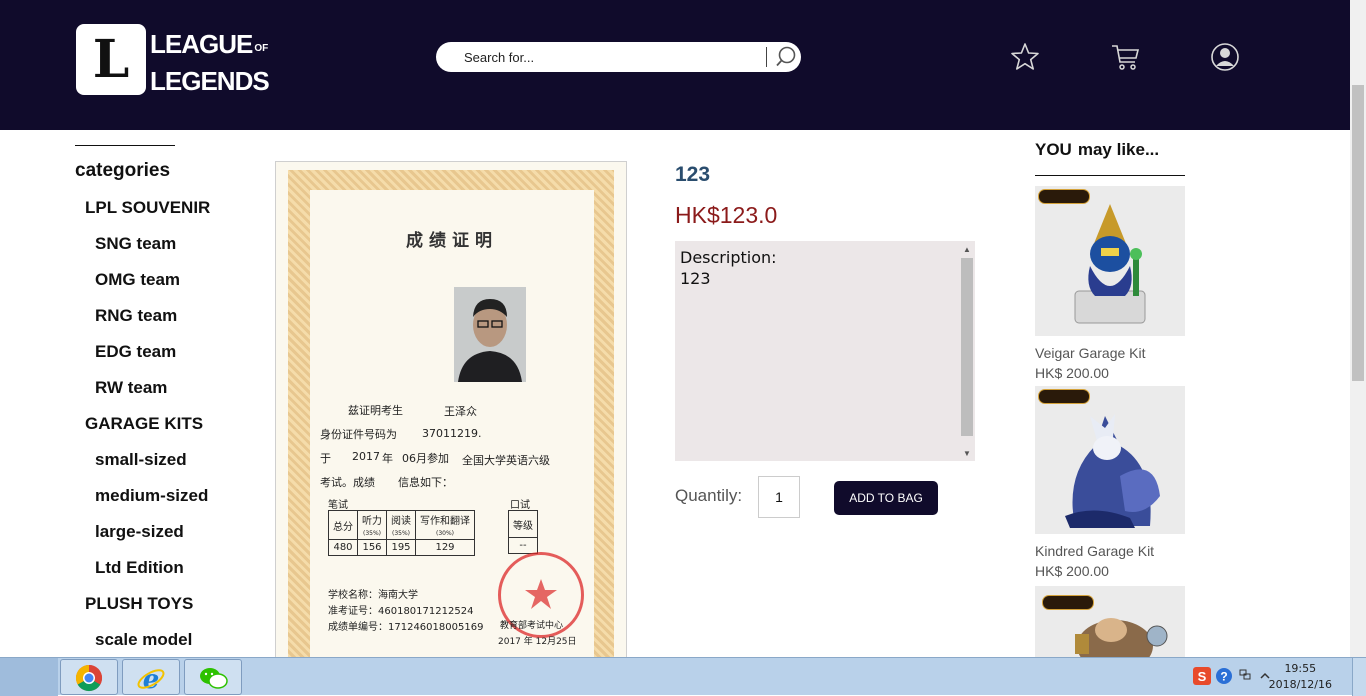 Image resolution: width=1366 pixels, height=696 pixels. What do you see at coordinates (490, 334) in the screenshot?
I see `candidate-photo` at bounding box center [490, 334].